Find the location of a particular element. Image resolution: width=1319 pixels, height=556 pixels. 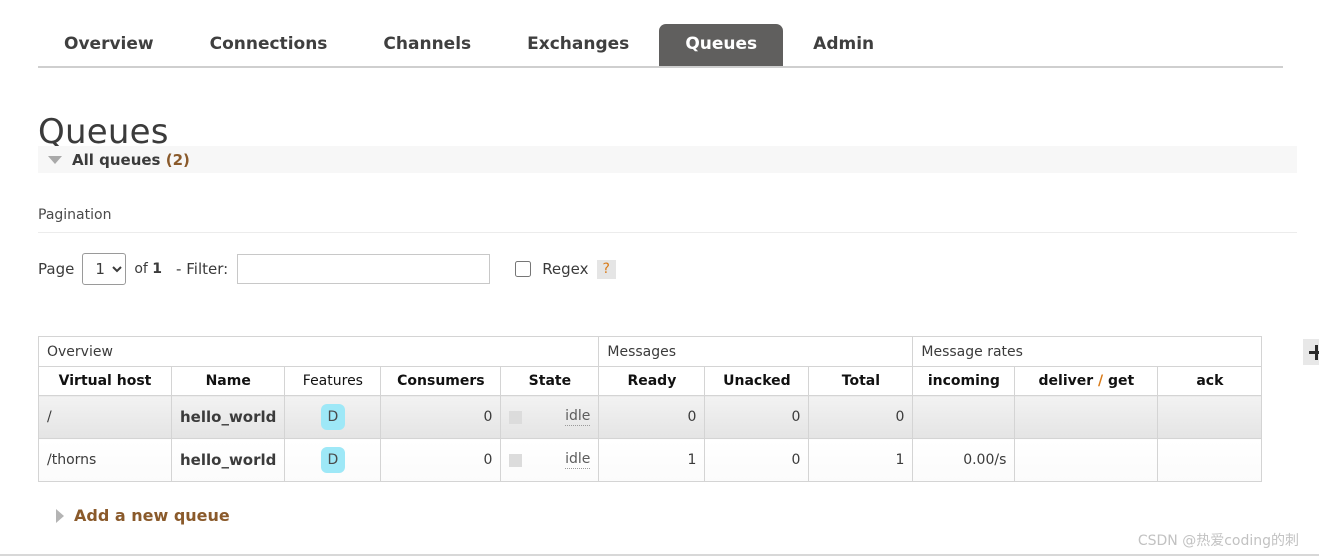

add-new-queue-section: Add a new queue is located at coordinates (138, 515).